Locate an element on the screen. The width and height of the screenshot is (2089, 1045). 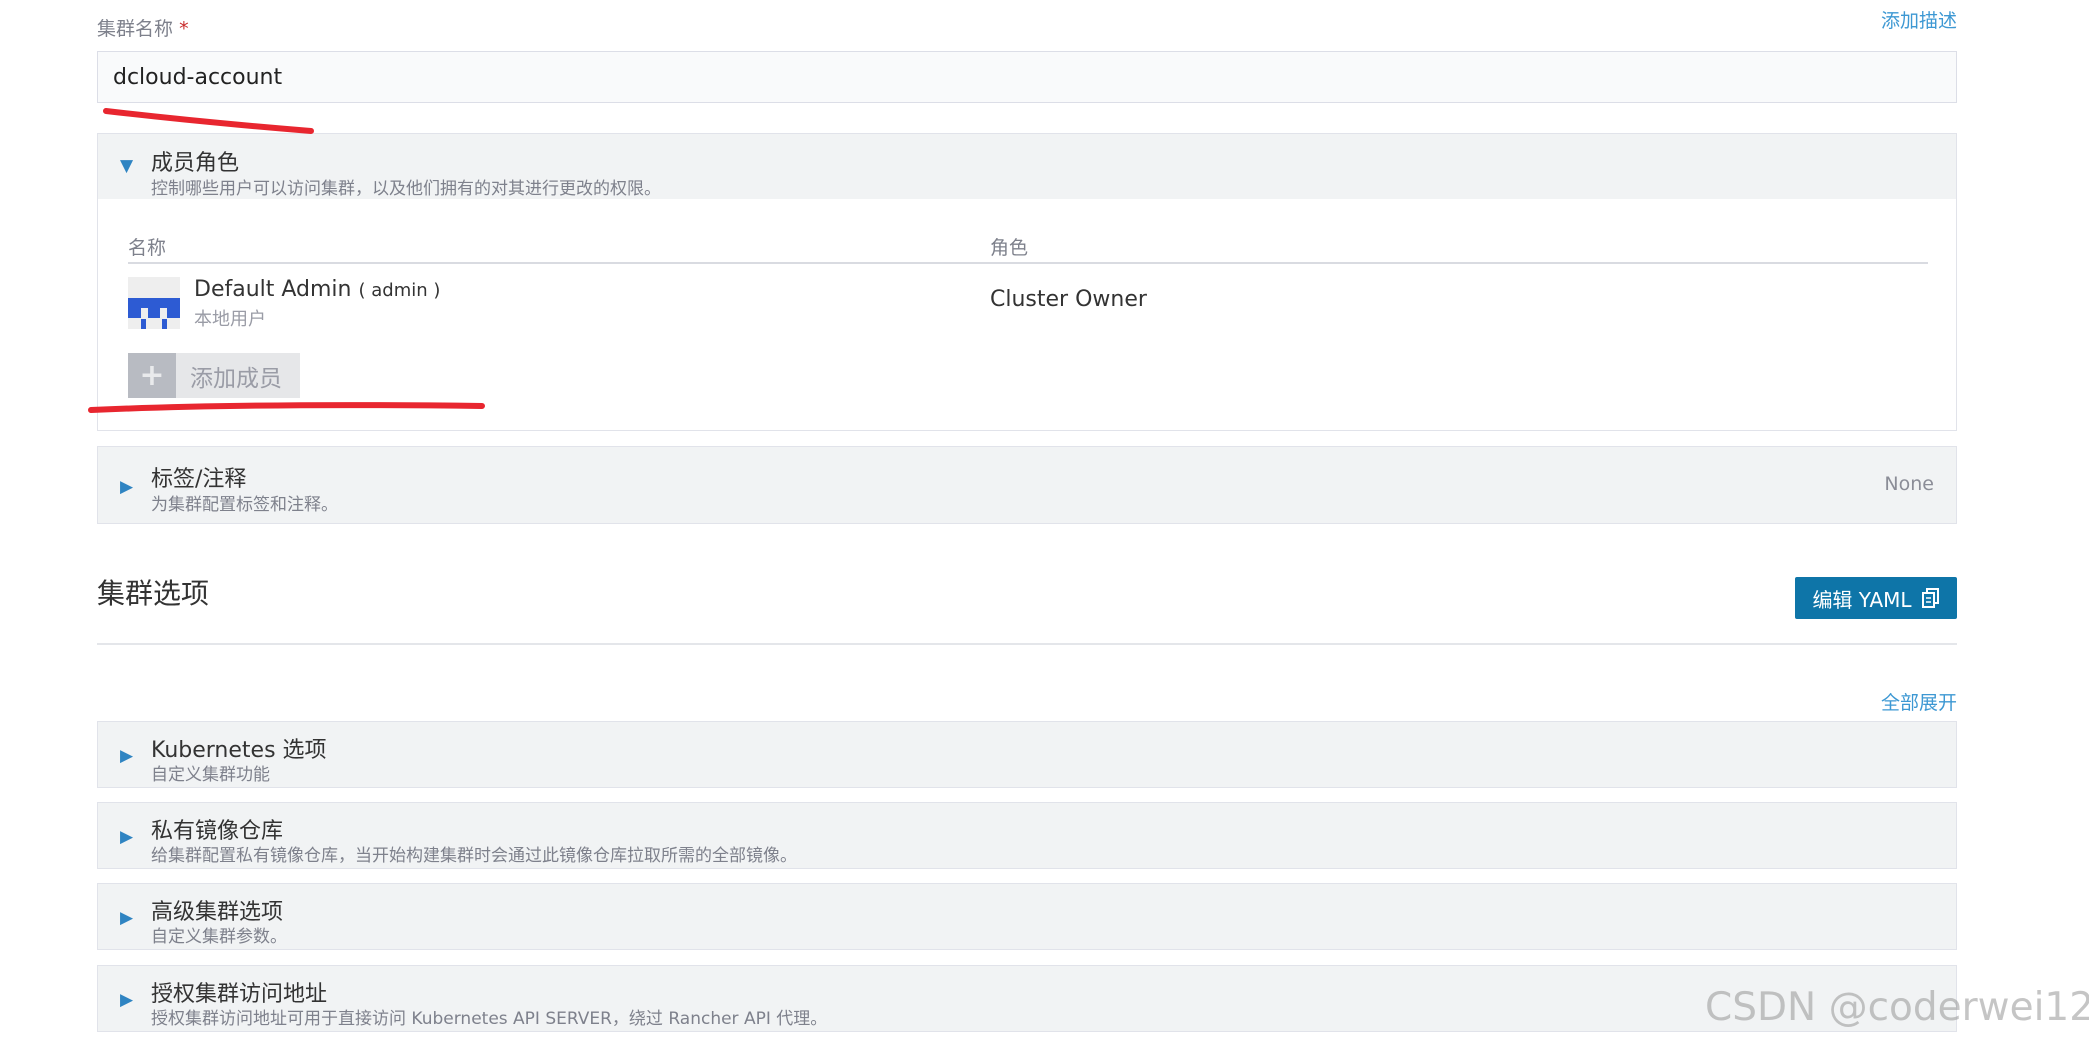
panel-description: 自定义集群参数。 is located at coordinates (219, 937).